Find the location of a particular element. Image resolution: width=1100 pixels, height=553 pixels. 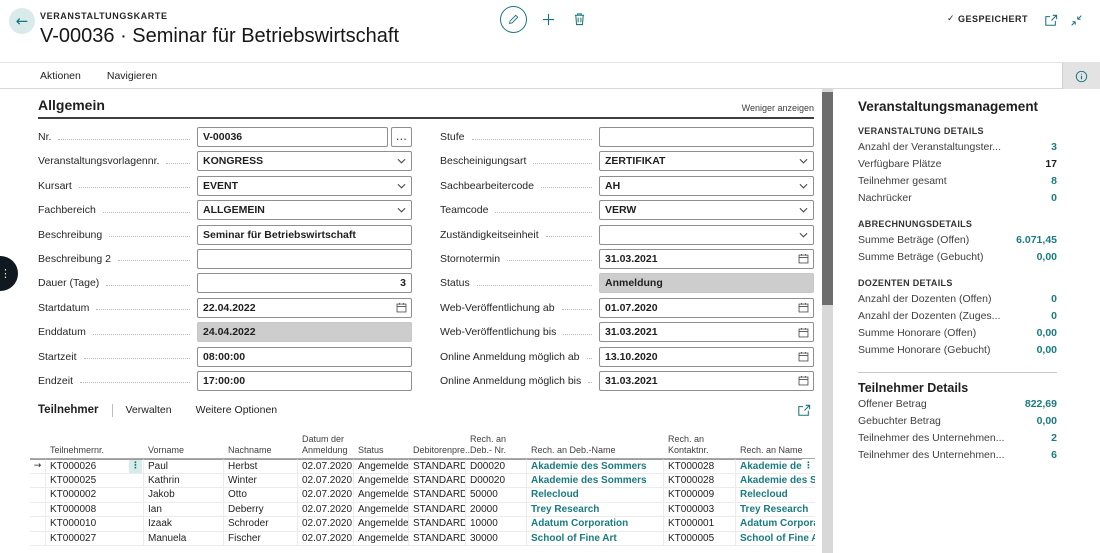

cell-deb-nr: 30000 is located at coordinates (496, 538).